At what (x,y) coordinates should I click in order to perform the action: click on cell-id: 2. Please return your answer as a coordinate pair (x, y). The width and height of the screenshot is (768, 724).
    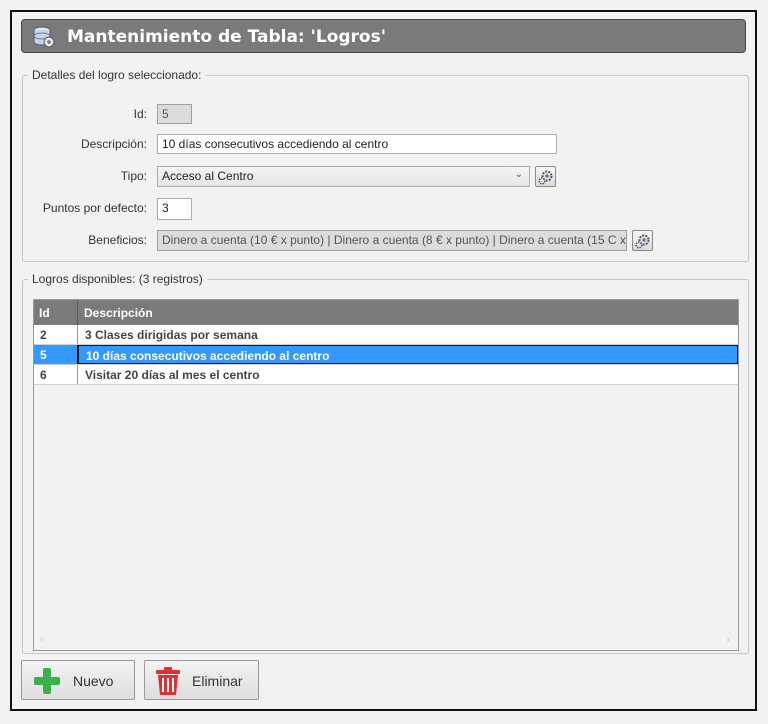
    Looking at the image, I should click on (56, 334).